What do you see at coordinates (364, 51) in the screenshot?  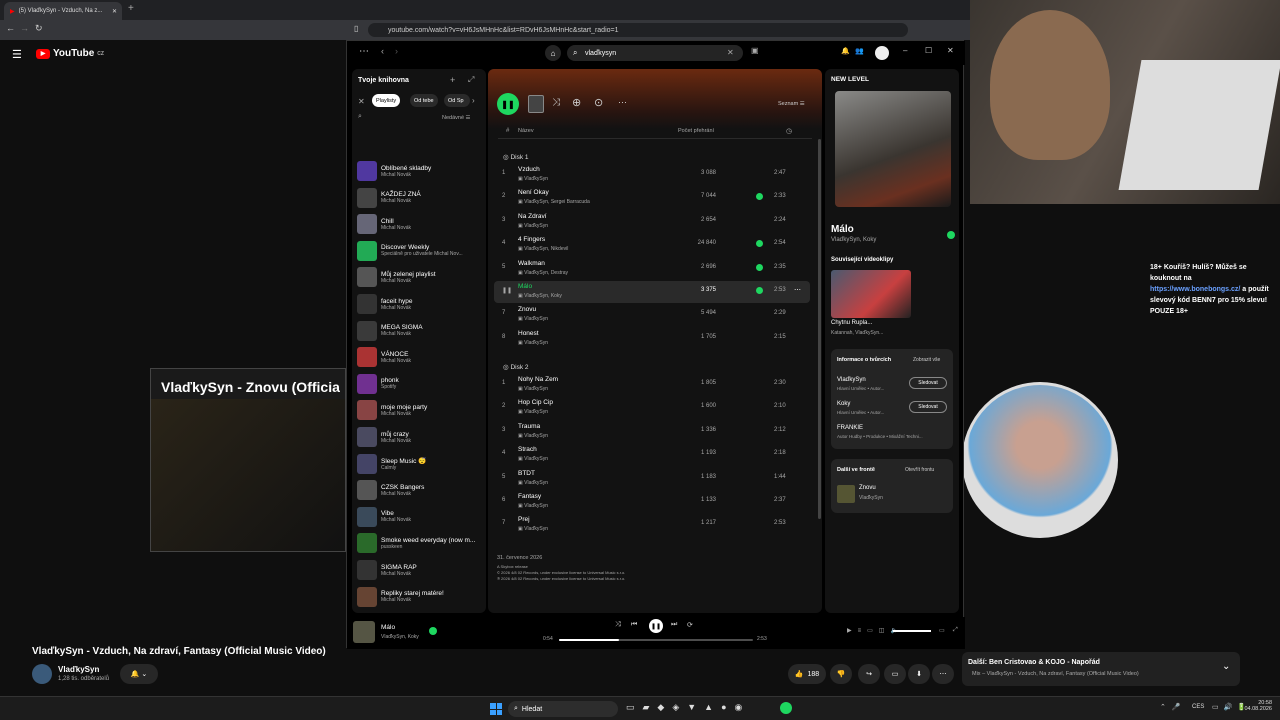 I see `more-menu-icon: ⋯` at bounding box center [364, 51].